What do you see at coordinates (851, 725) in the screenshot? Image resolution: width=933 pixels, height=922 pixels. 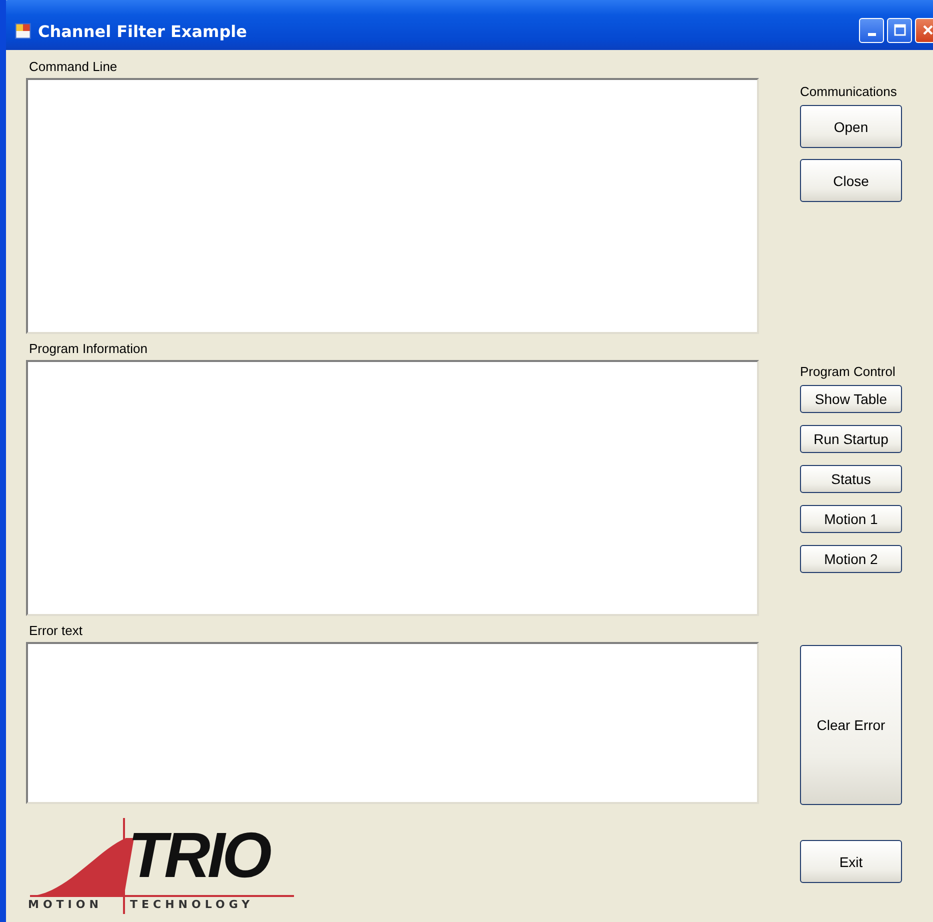 I see `clear-error-button: Clear Error` at bounding box center [851, 725].